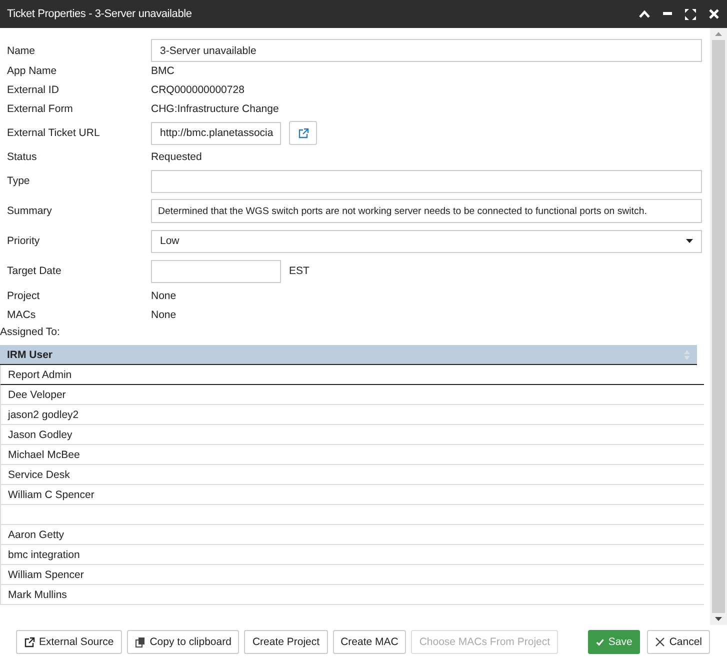 The image size is (727, 659). What do you see at coordinates (348, 355) in the screenshot?
I see `column-header: IRM User` at bounding box center [348, 355].